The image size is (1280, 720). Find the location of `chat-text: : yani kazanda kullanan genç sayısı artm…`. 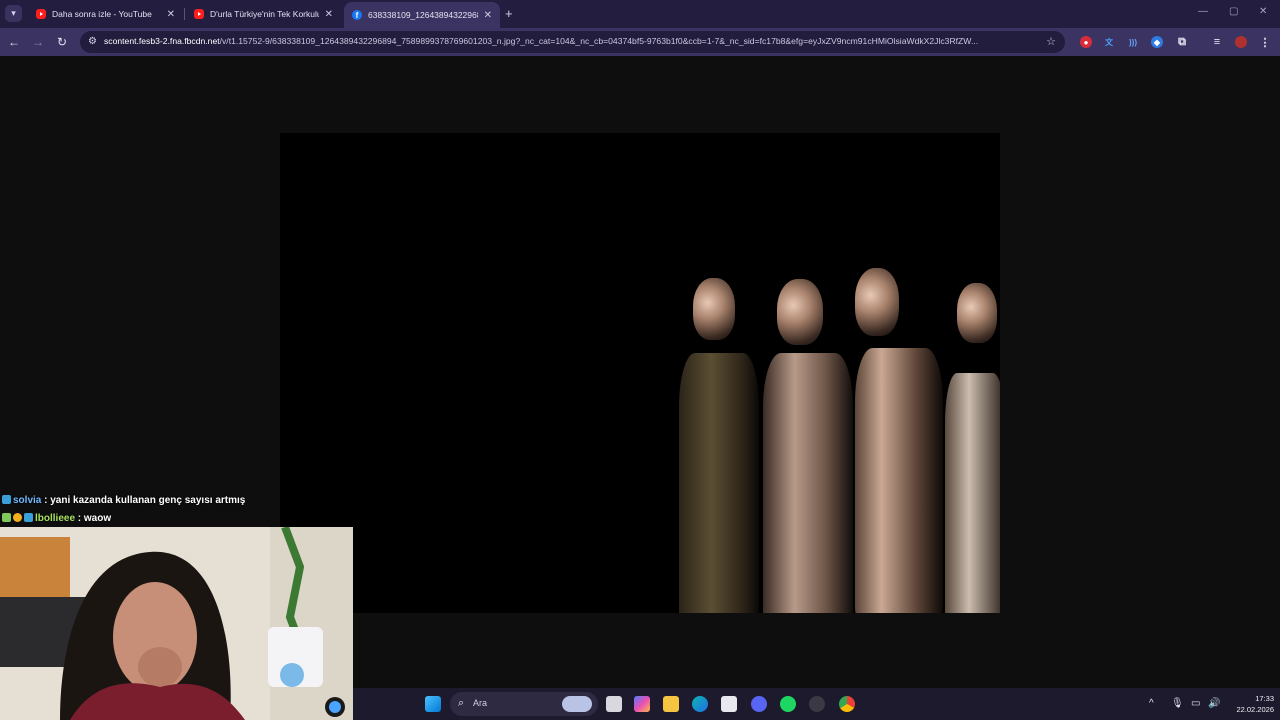

chat-text: : yani kazanda kullanan genç sayısı artm… is located at coordinates (145, 500).